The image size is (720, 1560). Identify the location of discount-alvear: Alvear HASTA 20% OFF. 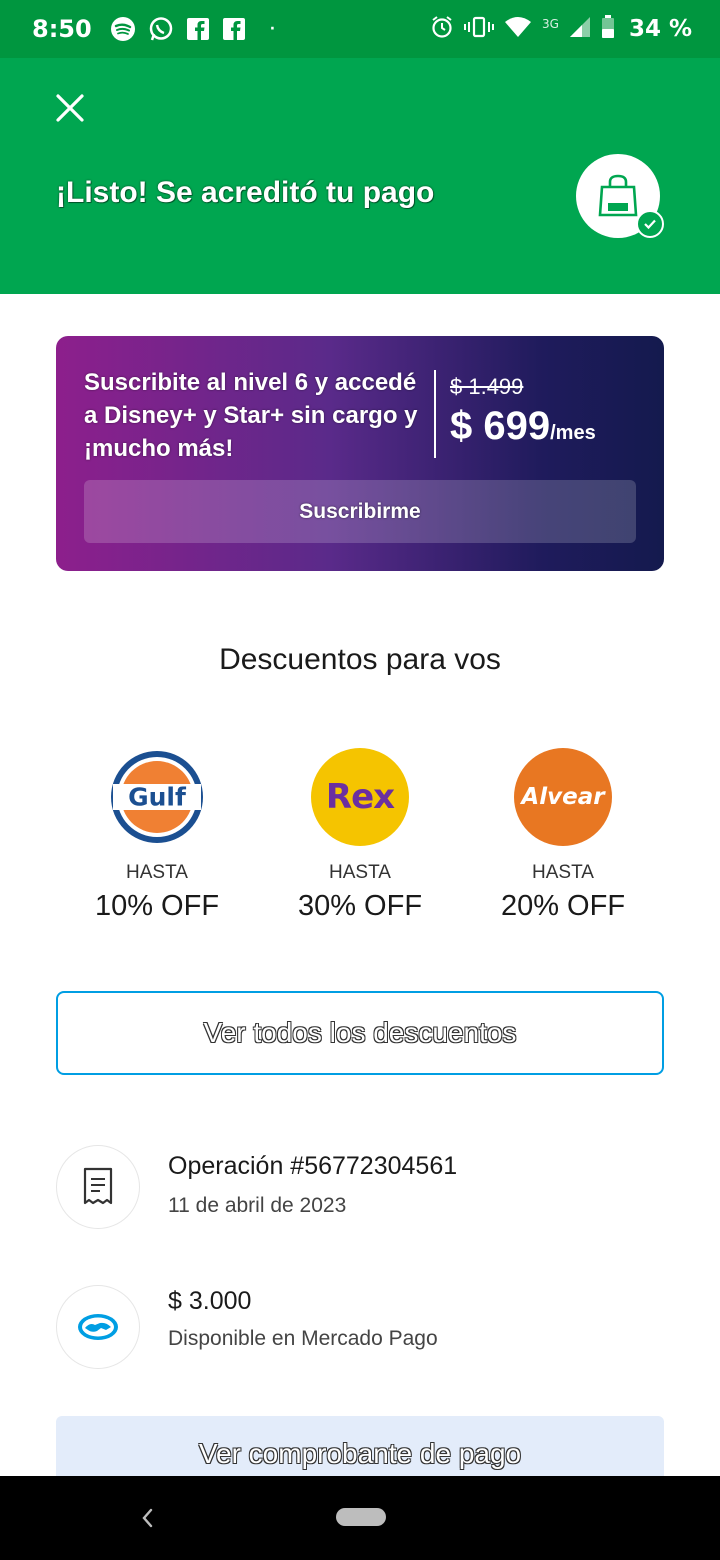
(563, 835).